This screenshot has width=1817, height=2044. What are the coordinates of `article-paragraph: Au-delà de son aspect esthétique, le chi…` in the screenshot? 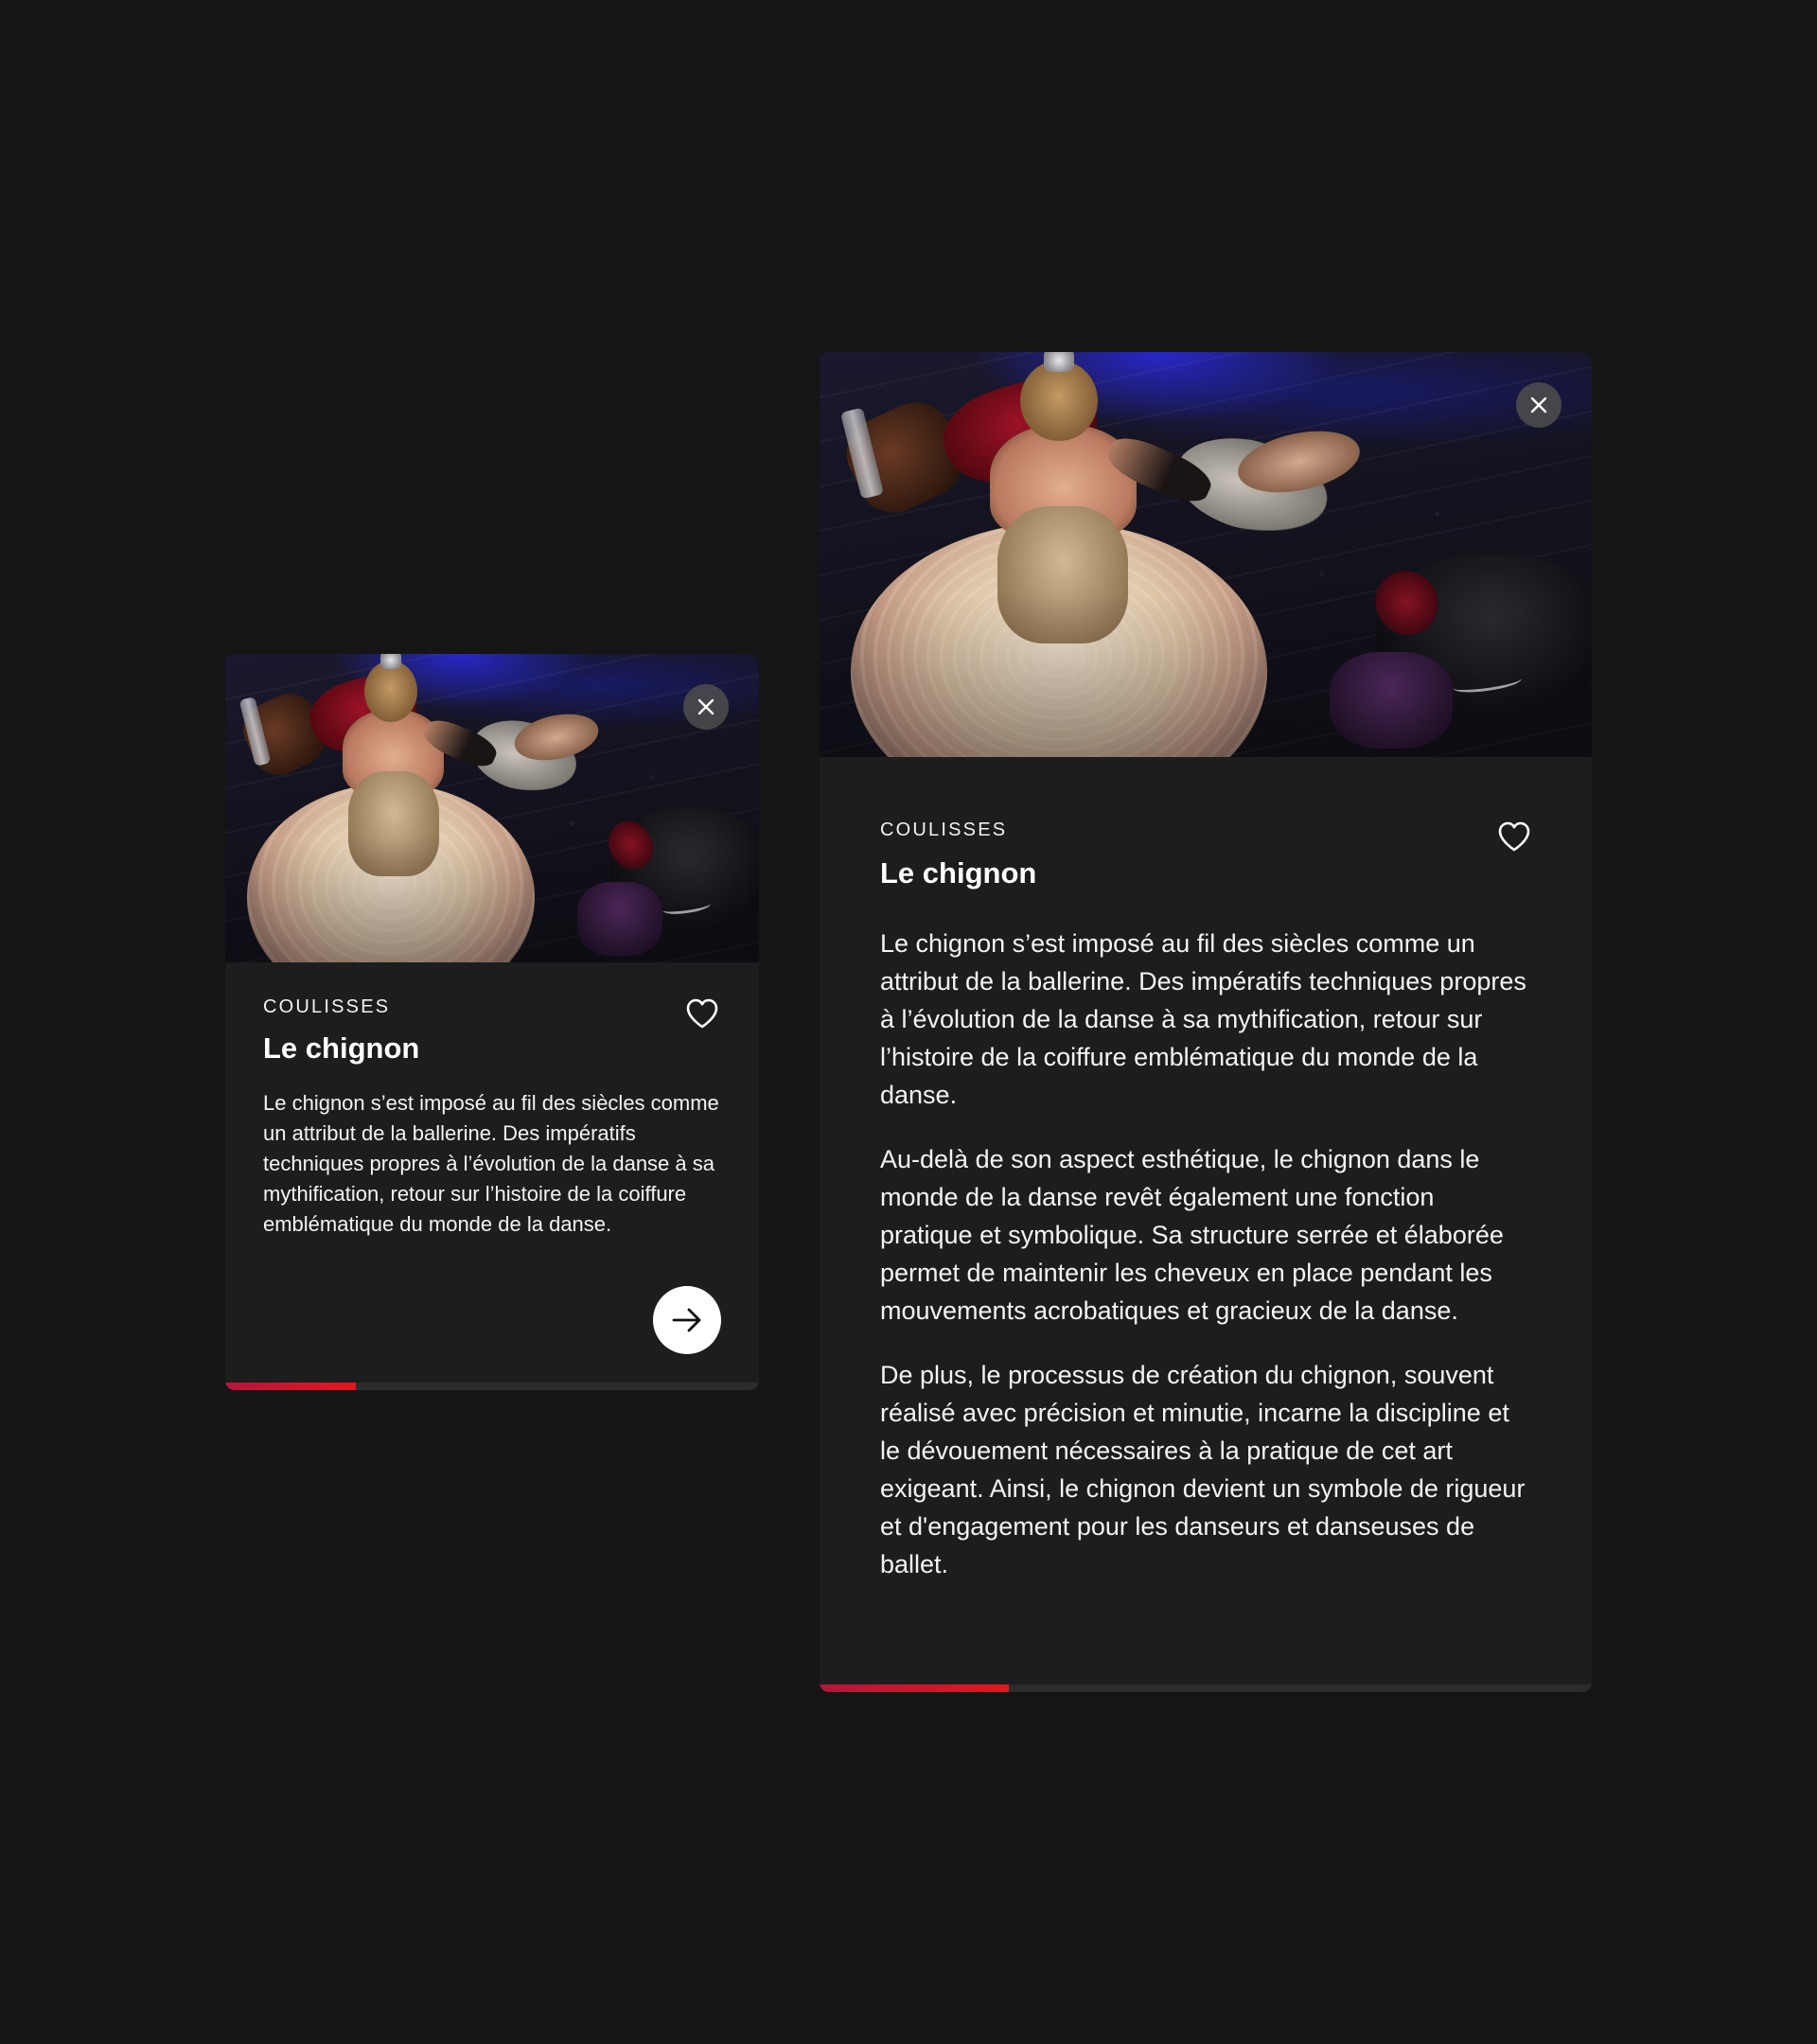 It's located at (1192, 1235).